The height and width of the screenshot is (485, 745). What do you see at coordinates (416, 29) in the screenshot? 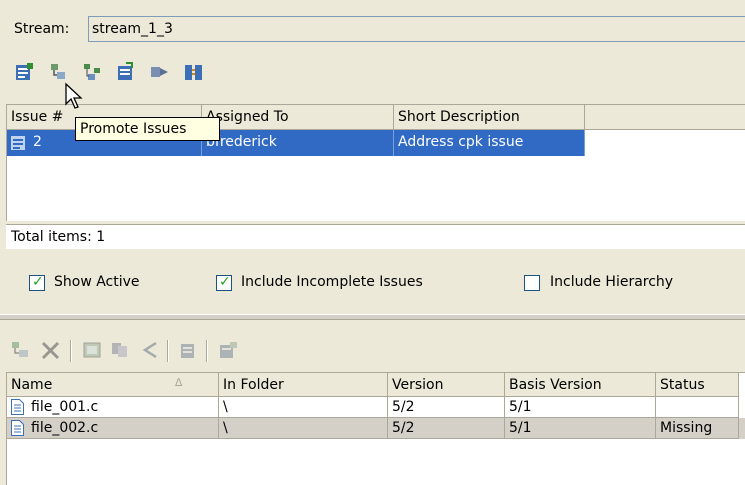
I see `stream-field: stream_1_3` at bounding box center [416, 29].